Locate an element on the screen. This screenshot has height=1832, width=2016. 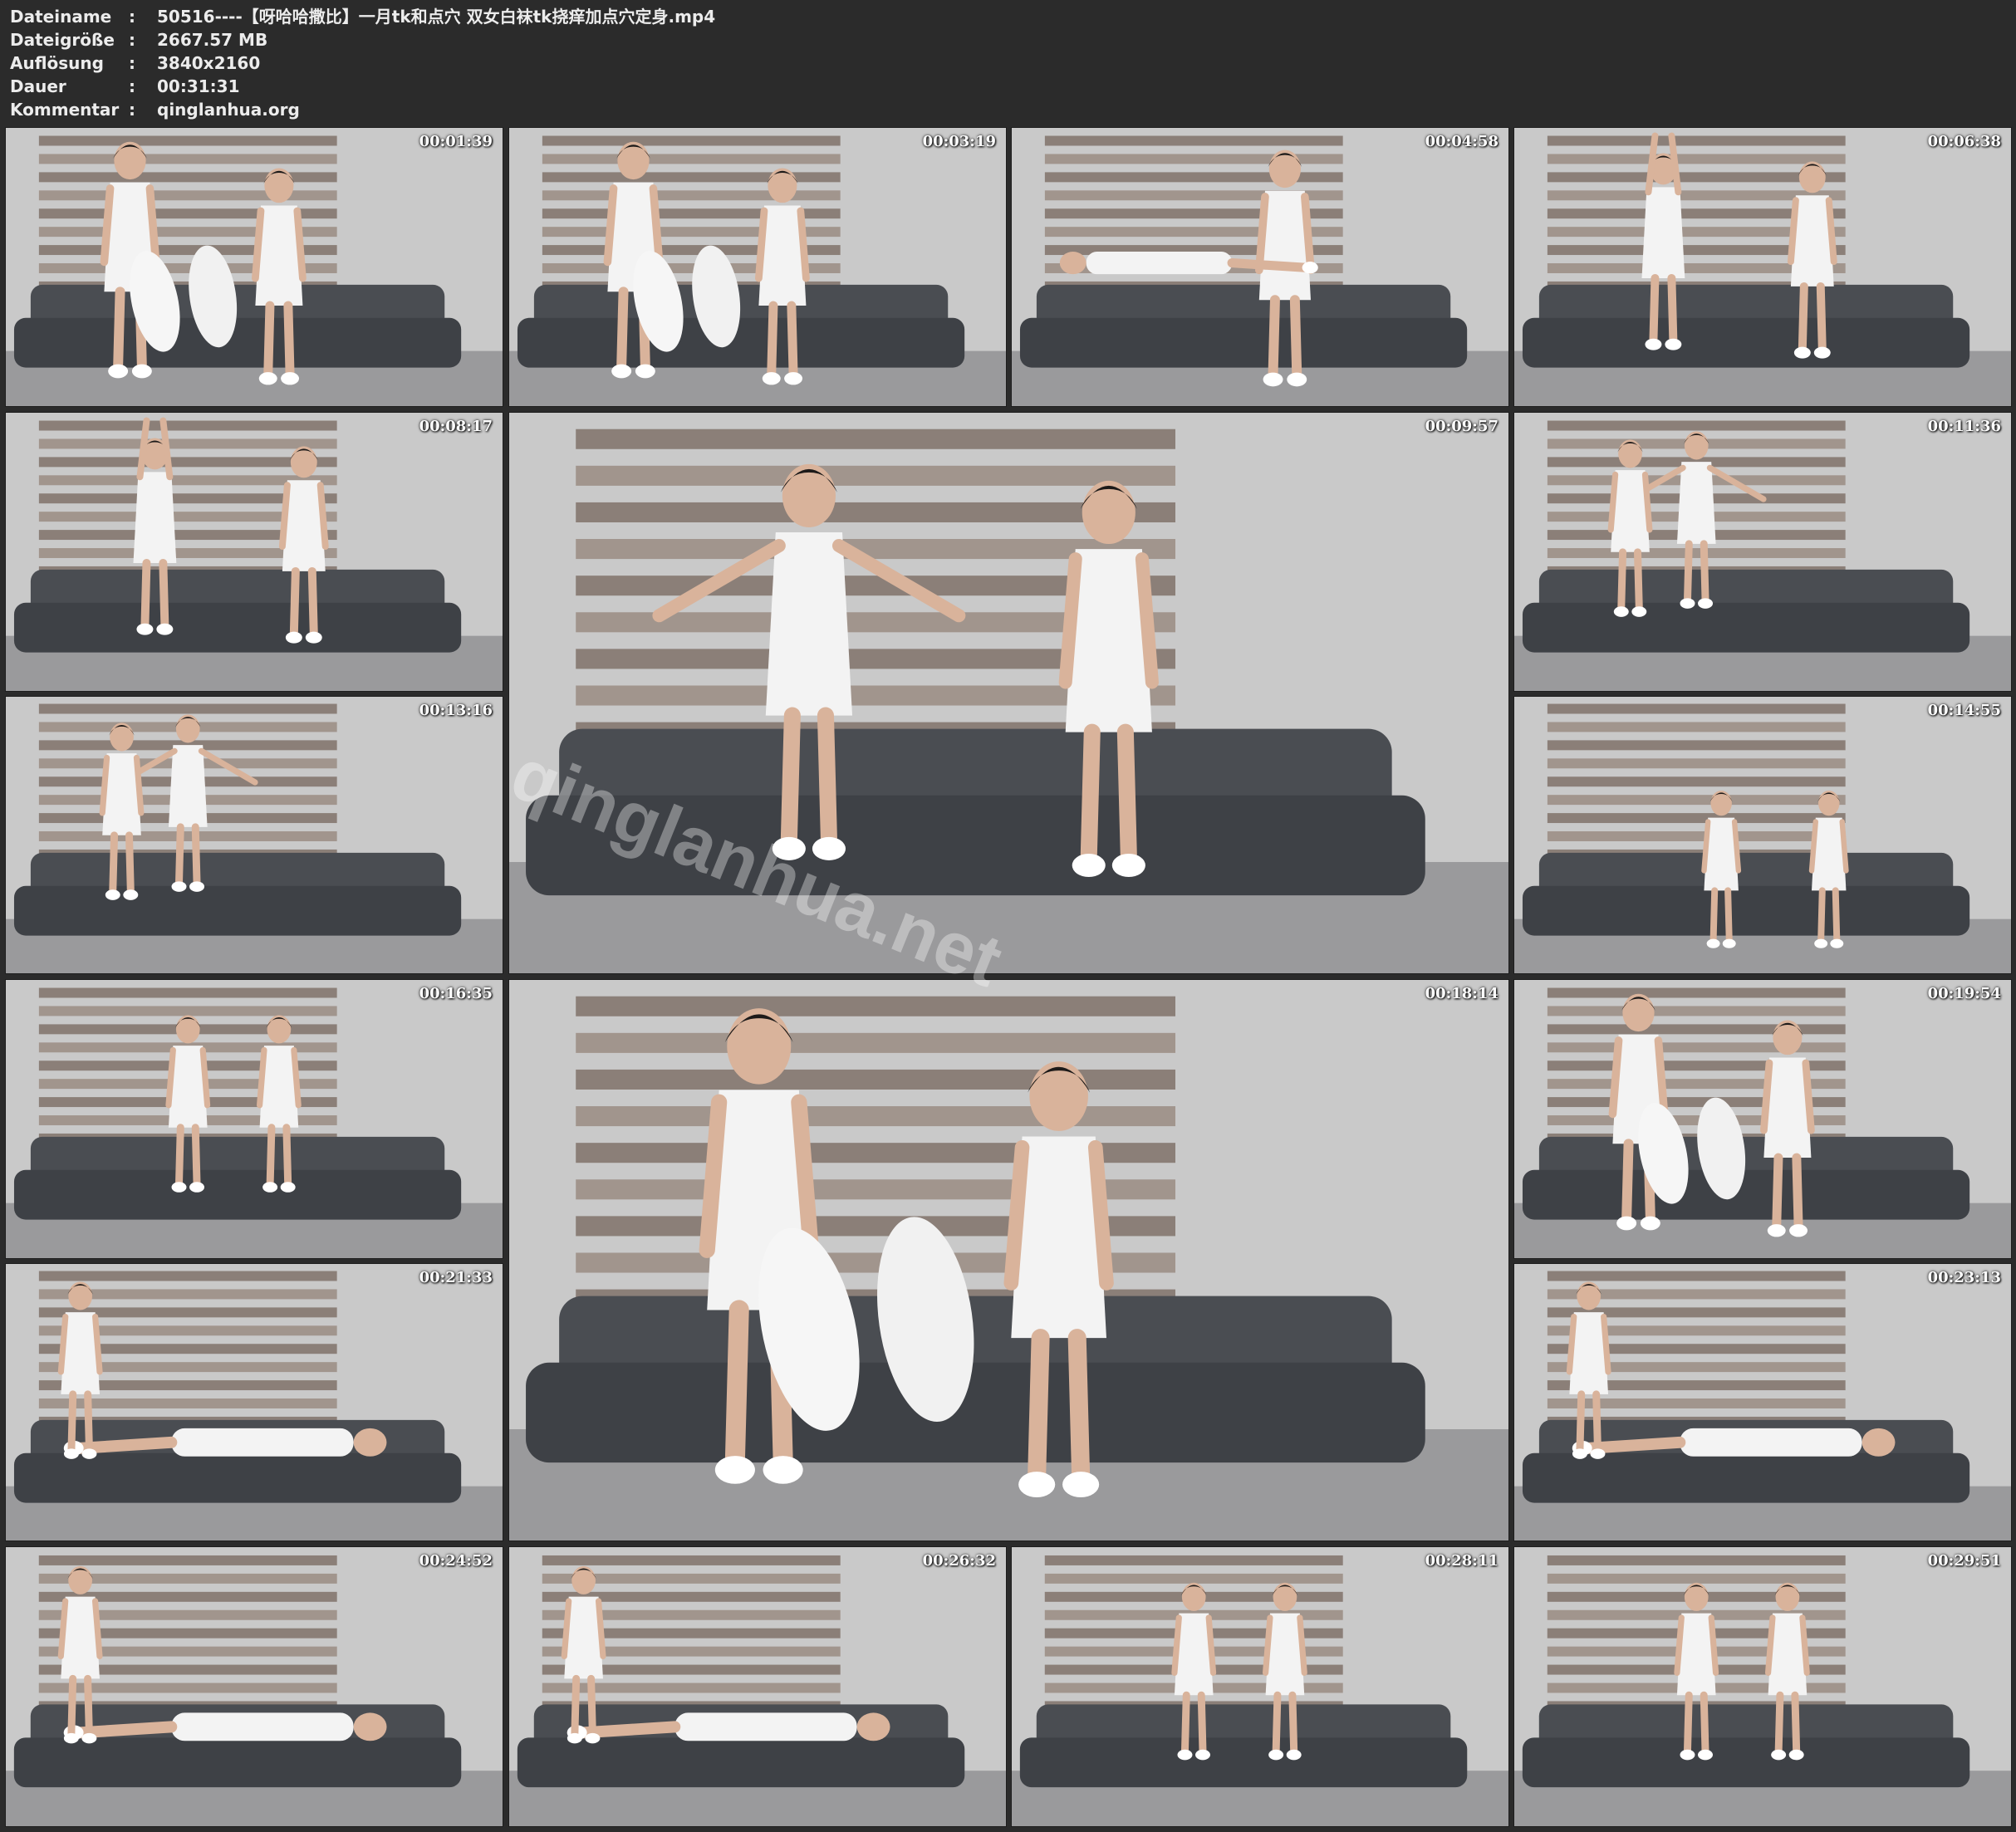
thumbnail: 00:24:52 is located at coordinates (254, 1686).